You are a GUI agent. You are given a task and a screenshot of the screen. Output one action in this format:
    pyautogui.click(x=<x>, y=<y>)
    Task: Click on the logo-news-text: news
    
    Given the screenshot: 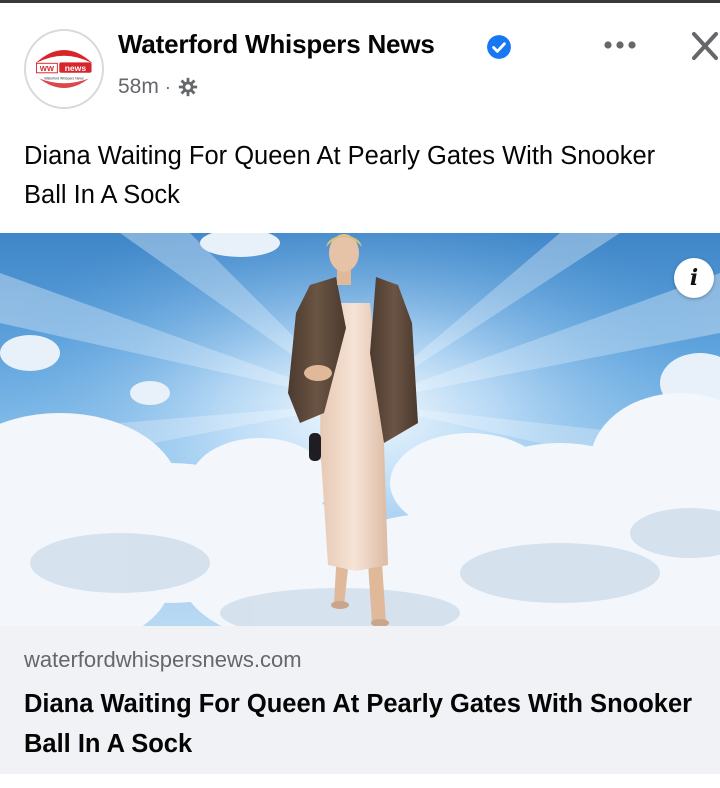 What is the action you would take?
    pyautogui.click(x=76, y=68)
    